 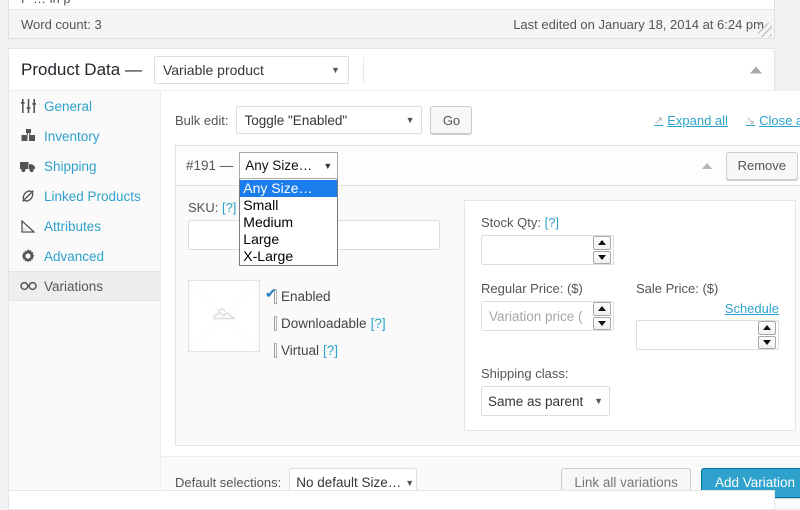 I want to click on sku-label-text: SKU:, so click(x=203, y=207).